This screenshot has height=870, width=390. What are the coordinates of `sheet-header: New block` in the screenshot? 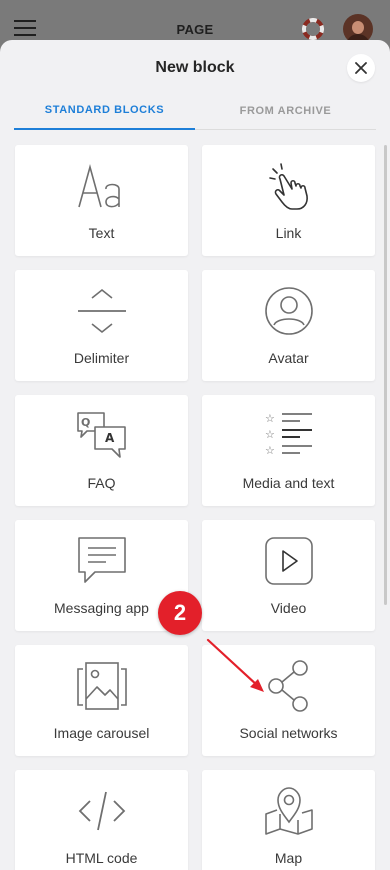 It's located at (195, 66).